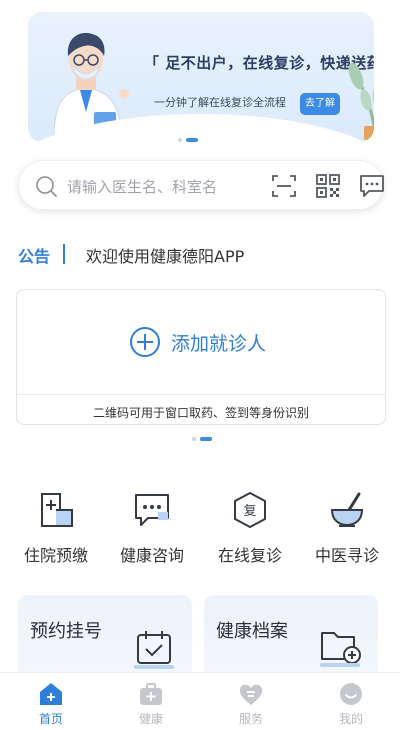  What do you see at coordinates (320, 104) in the screenshot?
I see `banner-learn-button: 去了解` at bounding box center [320, 104].